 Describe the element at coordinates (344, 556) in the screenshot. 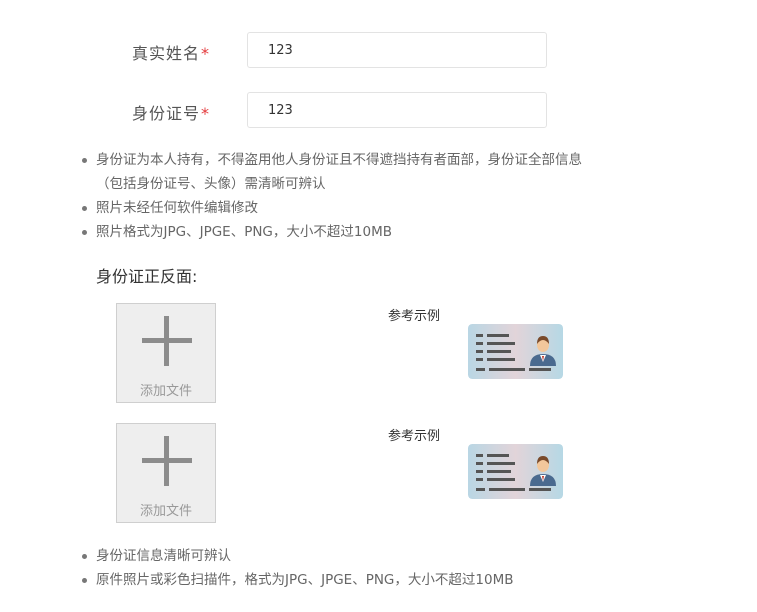

I see `list-item: 身份证信息清晰可辨认` at that location.